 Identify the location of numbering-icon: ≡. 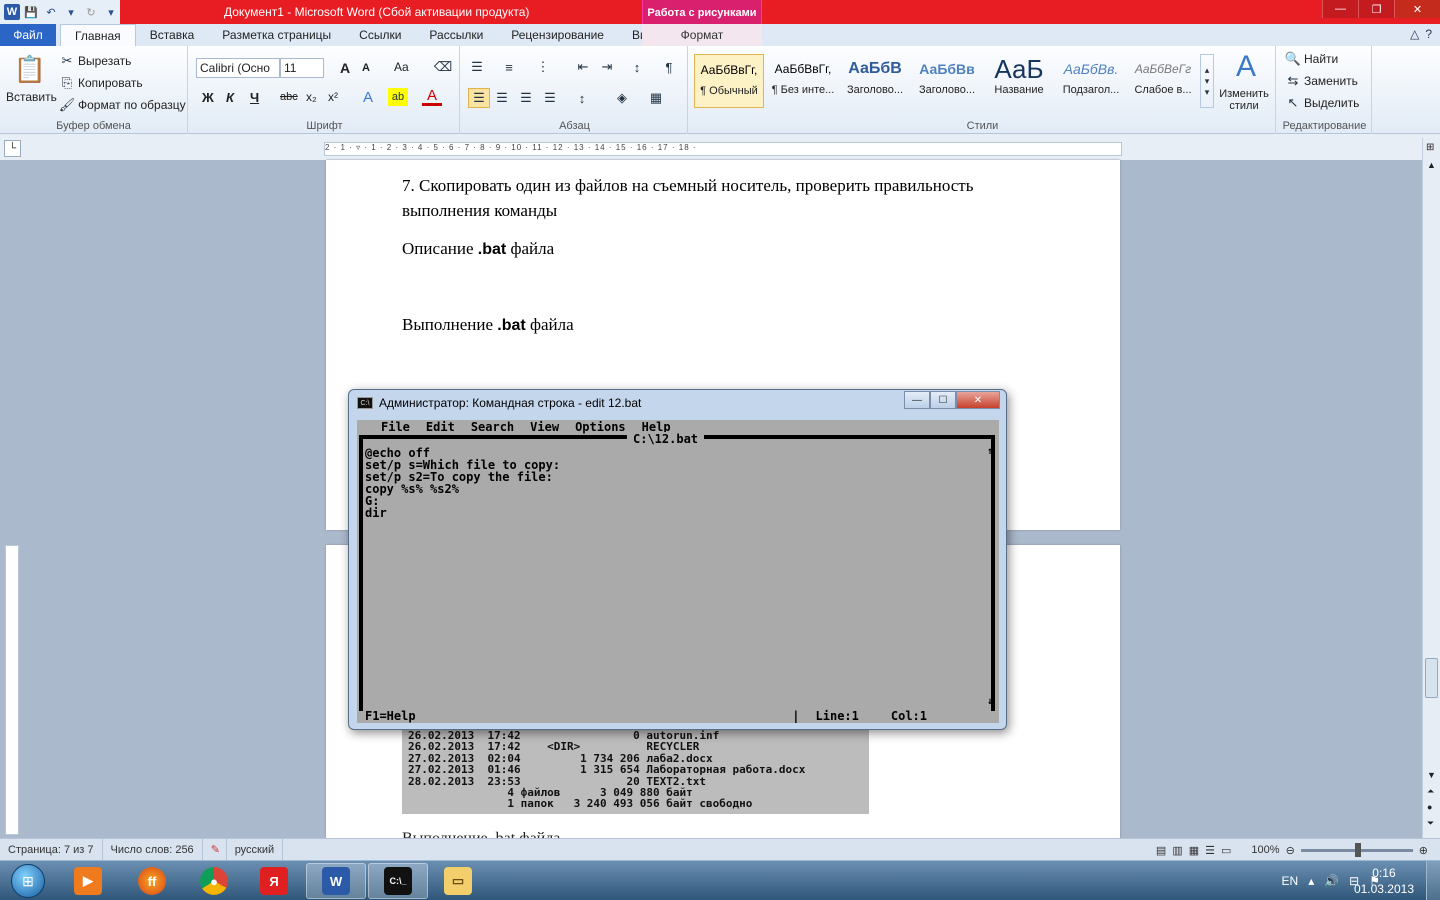
(509, 67).